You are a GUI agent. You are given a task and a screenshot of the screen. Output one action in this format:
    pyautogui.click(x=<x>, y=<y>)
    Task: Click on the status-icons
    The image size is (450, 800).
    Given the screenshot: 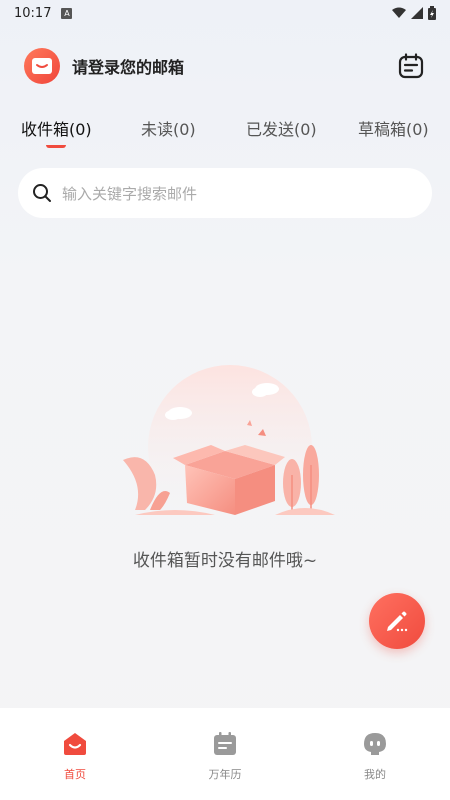 What is the action you would take?
    pyautogui.click(x=414, y=13)
    